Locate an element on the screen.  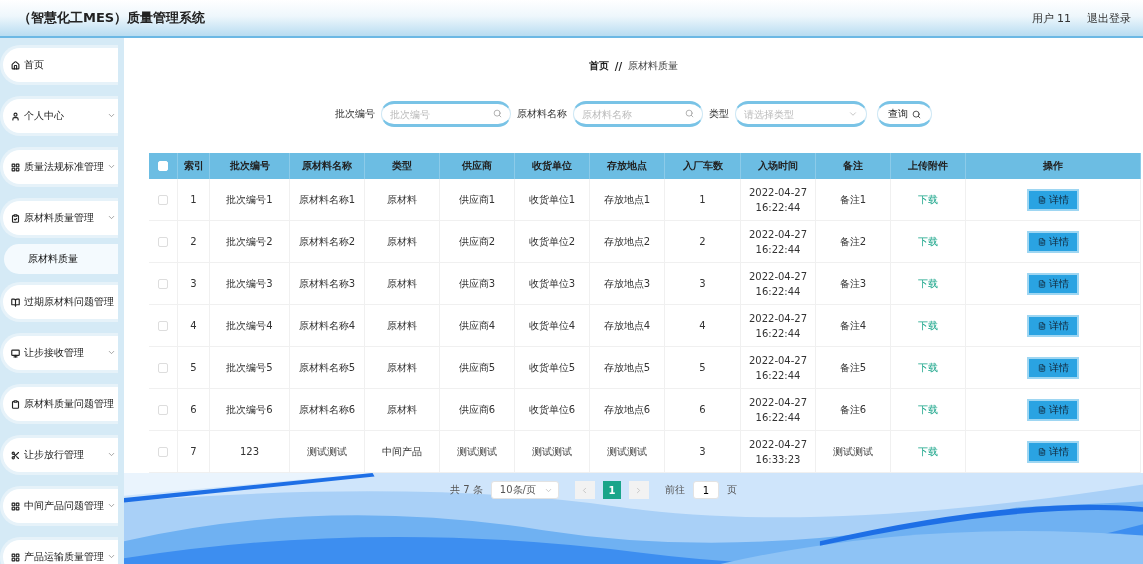
column-header: 入场时间 is located at coordinates (778, 166).